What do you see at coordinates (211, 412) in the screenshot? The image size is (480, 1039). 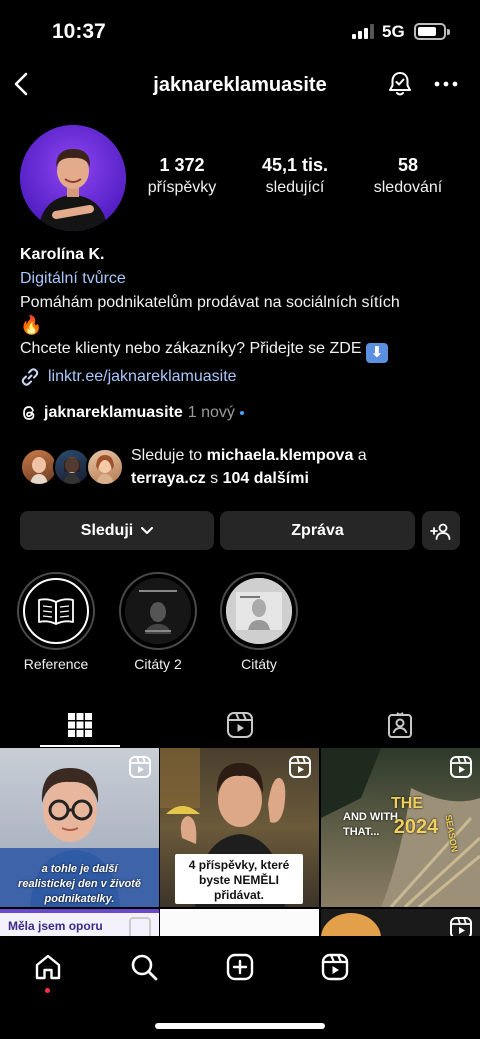 I see `threads-new-count: 1 nový` at bounding box center [211, 412].